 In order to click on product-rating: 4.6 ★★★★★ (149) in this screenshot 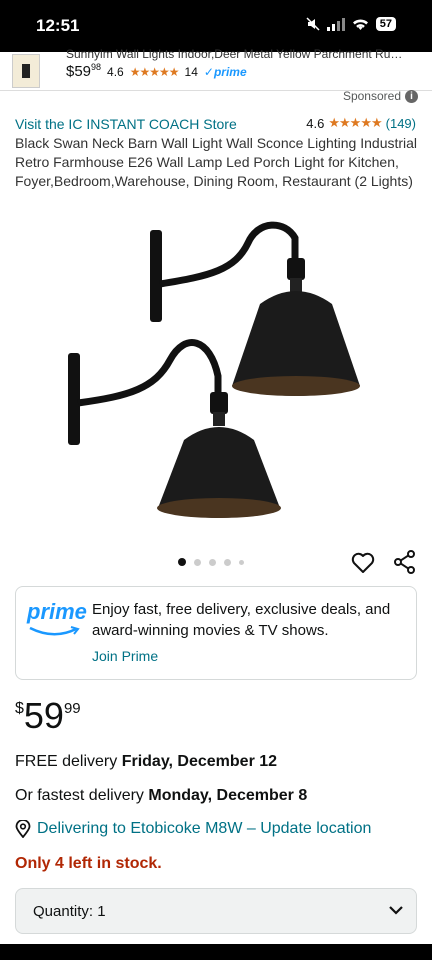, I will do `click(361, 123)`.